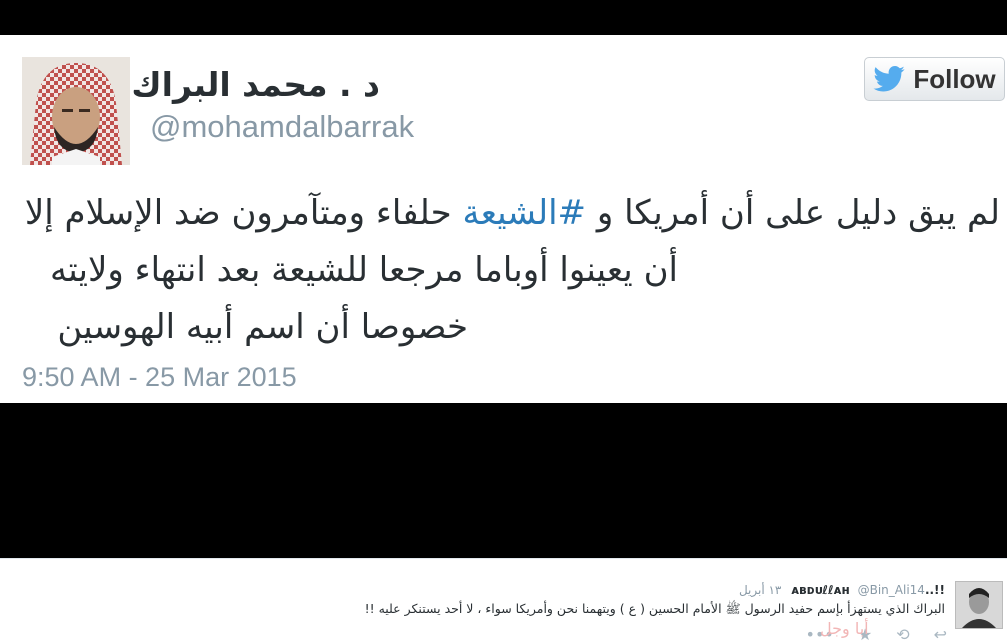  Describe the element at coordinates (760, 590) in the screenshot. I see `reply-time: ١٣ أبريل` at that location.